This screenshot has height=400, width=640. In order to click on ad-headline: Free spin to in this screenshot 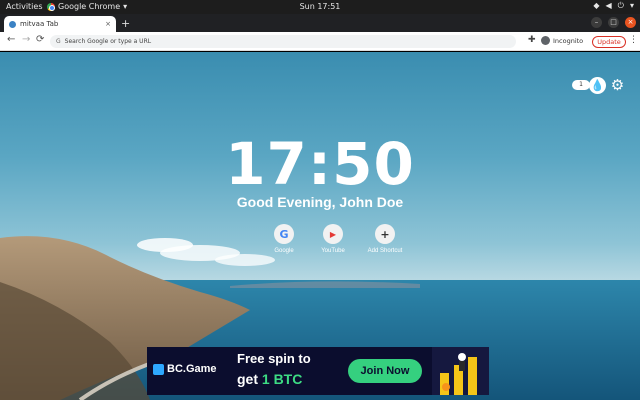, I will do `click(274, 358)`.